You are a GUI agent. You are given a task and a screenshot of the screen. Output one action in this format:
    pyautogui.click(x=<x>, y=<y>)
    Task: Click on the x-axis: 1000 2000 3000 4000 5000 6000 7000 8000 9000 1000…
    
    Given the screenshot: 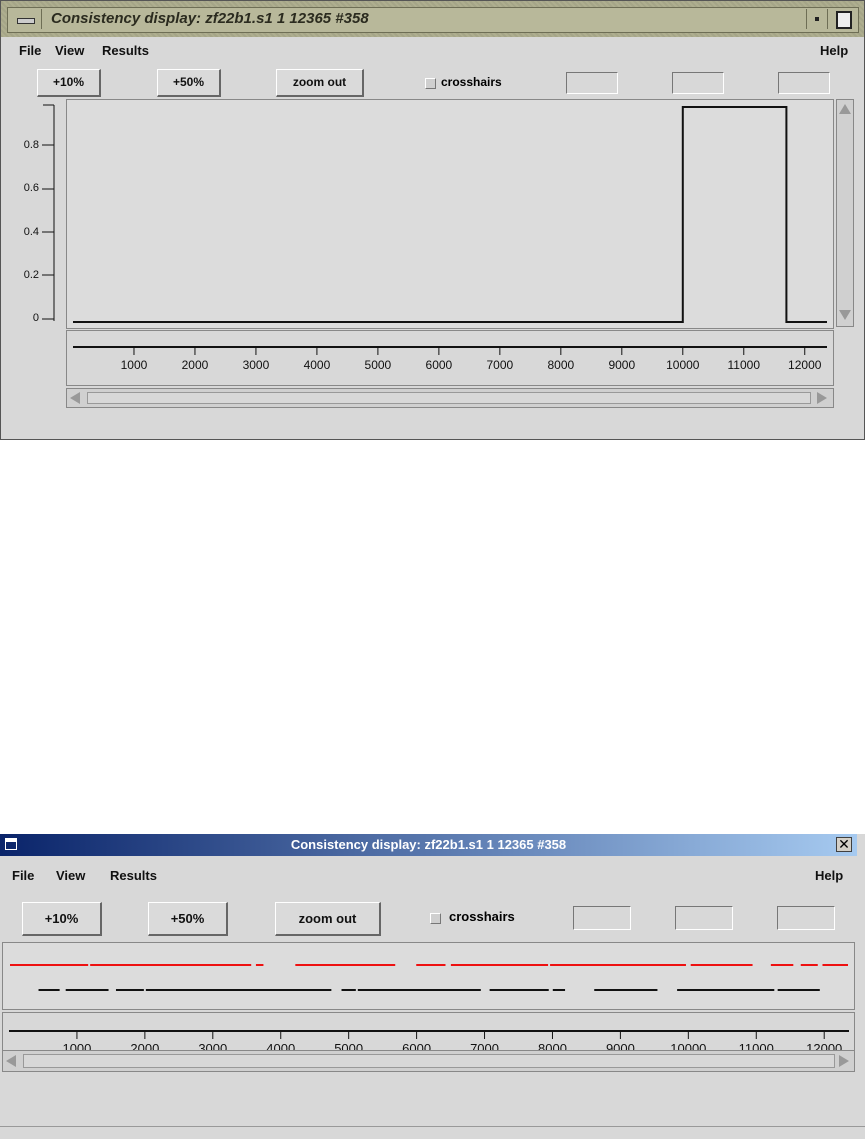 What is the action you would take?
    pyautogui.click(x=450, y=359)
    